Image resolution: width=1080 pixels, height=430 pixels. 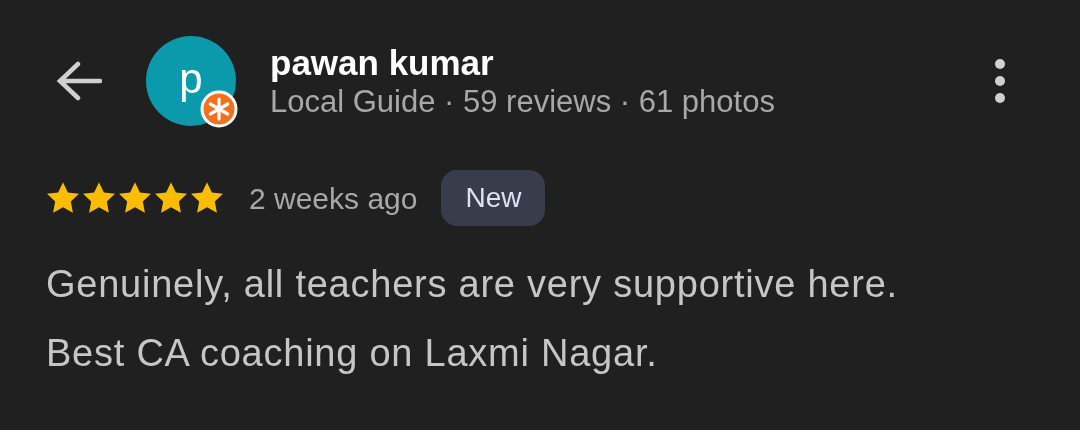 I want to click on kebab-menu-icon, so click(x=1000, y=81).